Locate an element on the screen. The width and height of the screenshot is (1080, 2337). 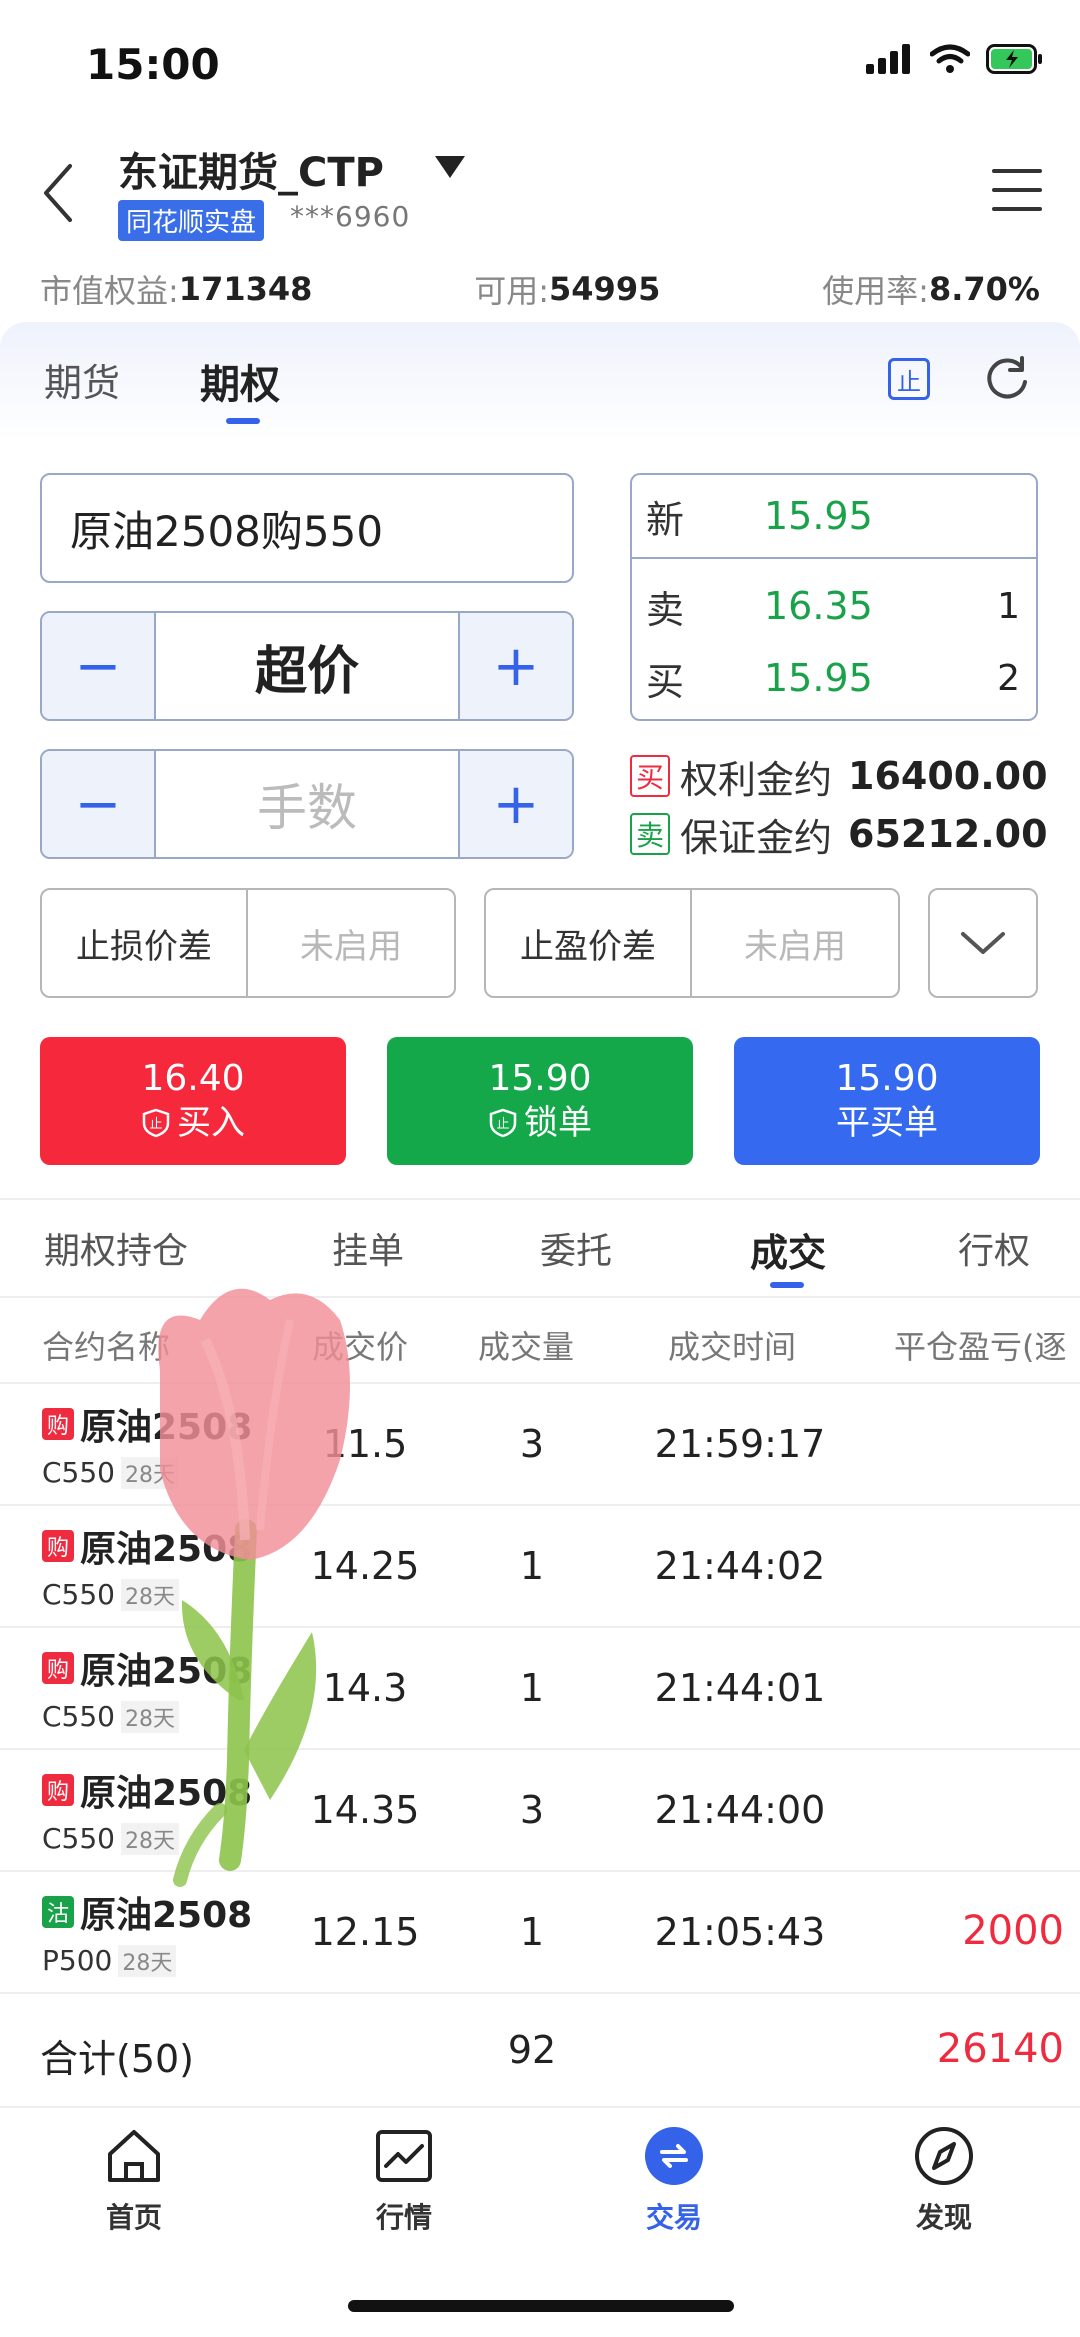
quote-ask-row: 卖 16.35 1 is located at coordinates (833, 606).